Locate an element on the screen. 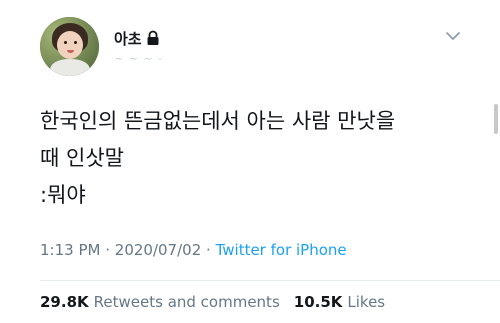 The height and width of the screenshot is (323, 500). tweet-time: 1:13 PM is located at coordinates (70, 250).